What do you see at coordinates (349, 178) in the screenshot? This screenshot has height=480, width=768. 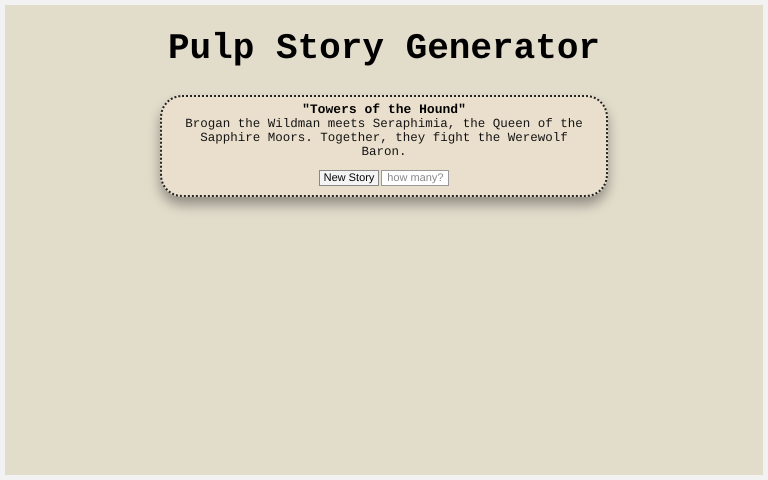 I see `new-story-button: New Story` at bounding box center [349, 178].